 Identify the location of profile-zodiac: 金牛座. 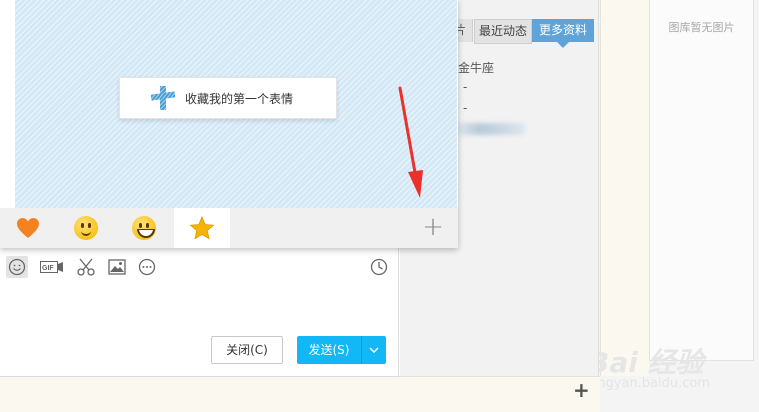
(476, 68).